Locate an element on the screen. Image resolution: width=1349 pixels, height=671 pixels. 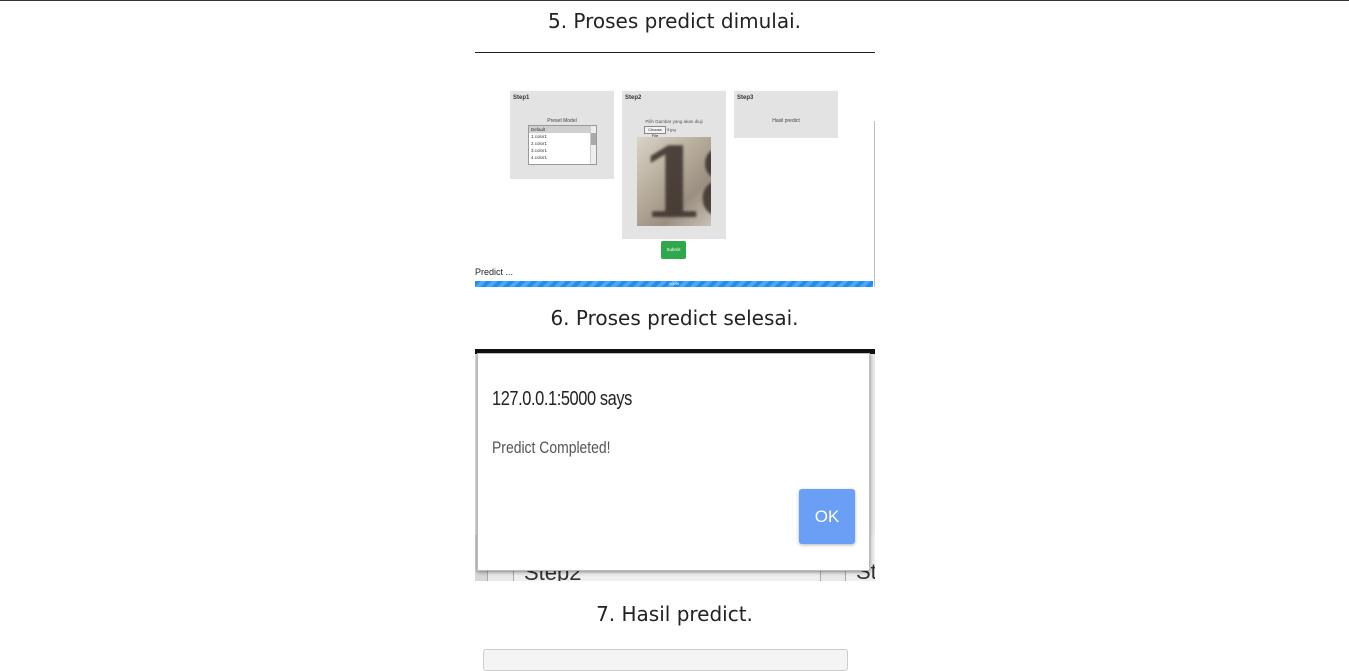
progress-bar: 100% is located at coordinates (674, 284).